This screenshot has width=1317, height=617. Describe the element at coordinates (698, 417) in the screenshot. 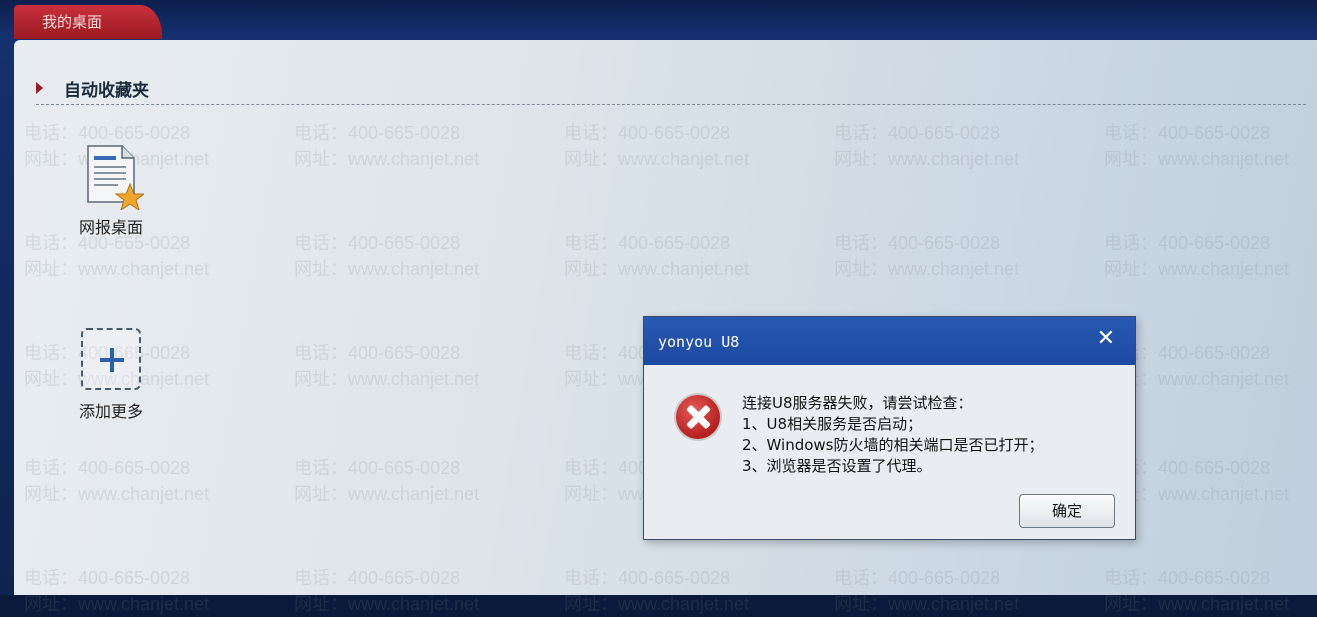

I see `error-icon` at that location.